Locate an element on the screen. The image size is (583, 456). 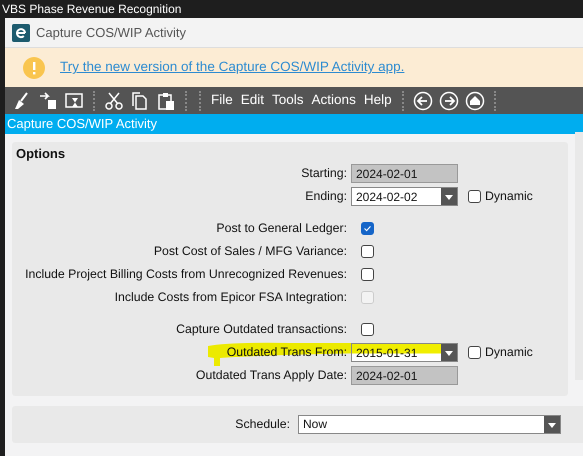
warning-icon is located at coordinates (34, 67).